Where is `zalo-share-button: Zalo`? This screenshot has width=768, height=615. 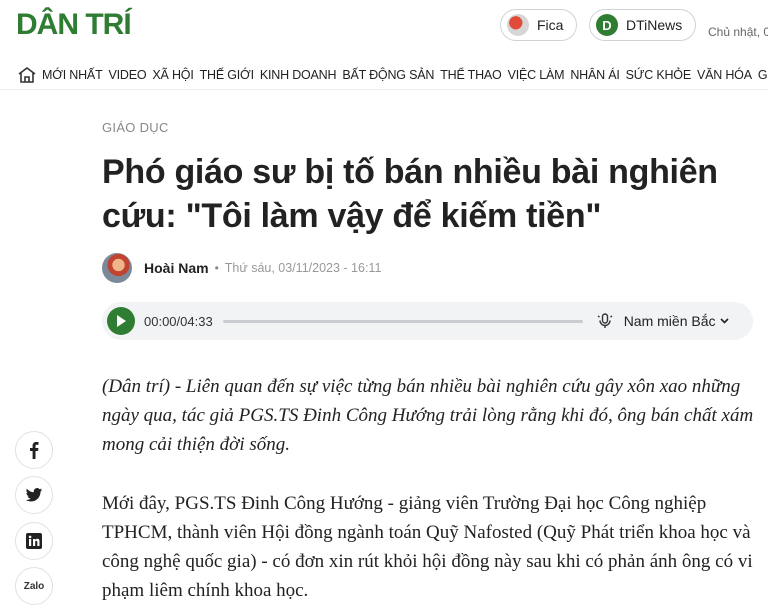 zalo-share-button: Zalo is located at coordinates (34, 586).